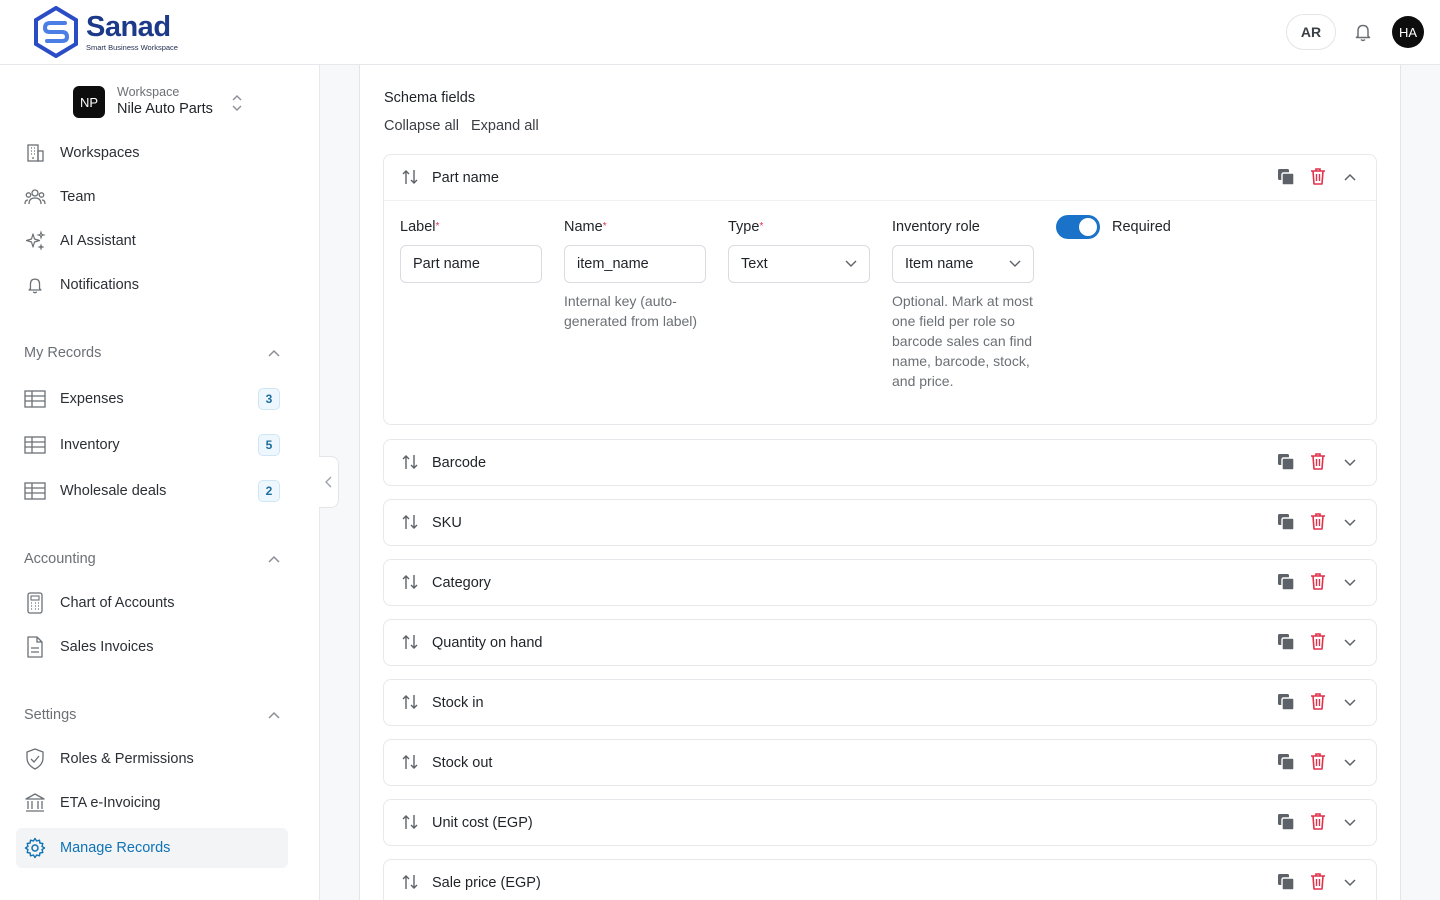 This screenshot has width=1440, height=900. Describe the element at coordinates (152, 803) in the screenshot. I see `sidebar-item-eta-e-invoicing: ETA e-Invoicing` at that location.